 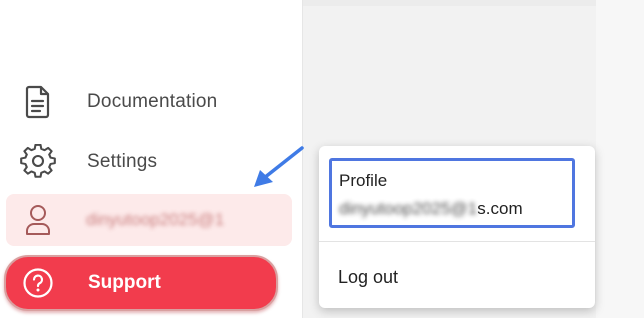 What do you see at coordinates (368, 276) in the screenshot?
I see `logout-label: Log out` at bounding box center [368, 276].